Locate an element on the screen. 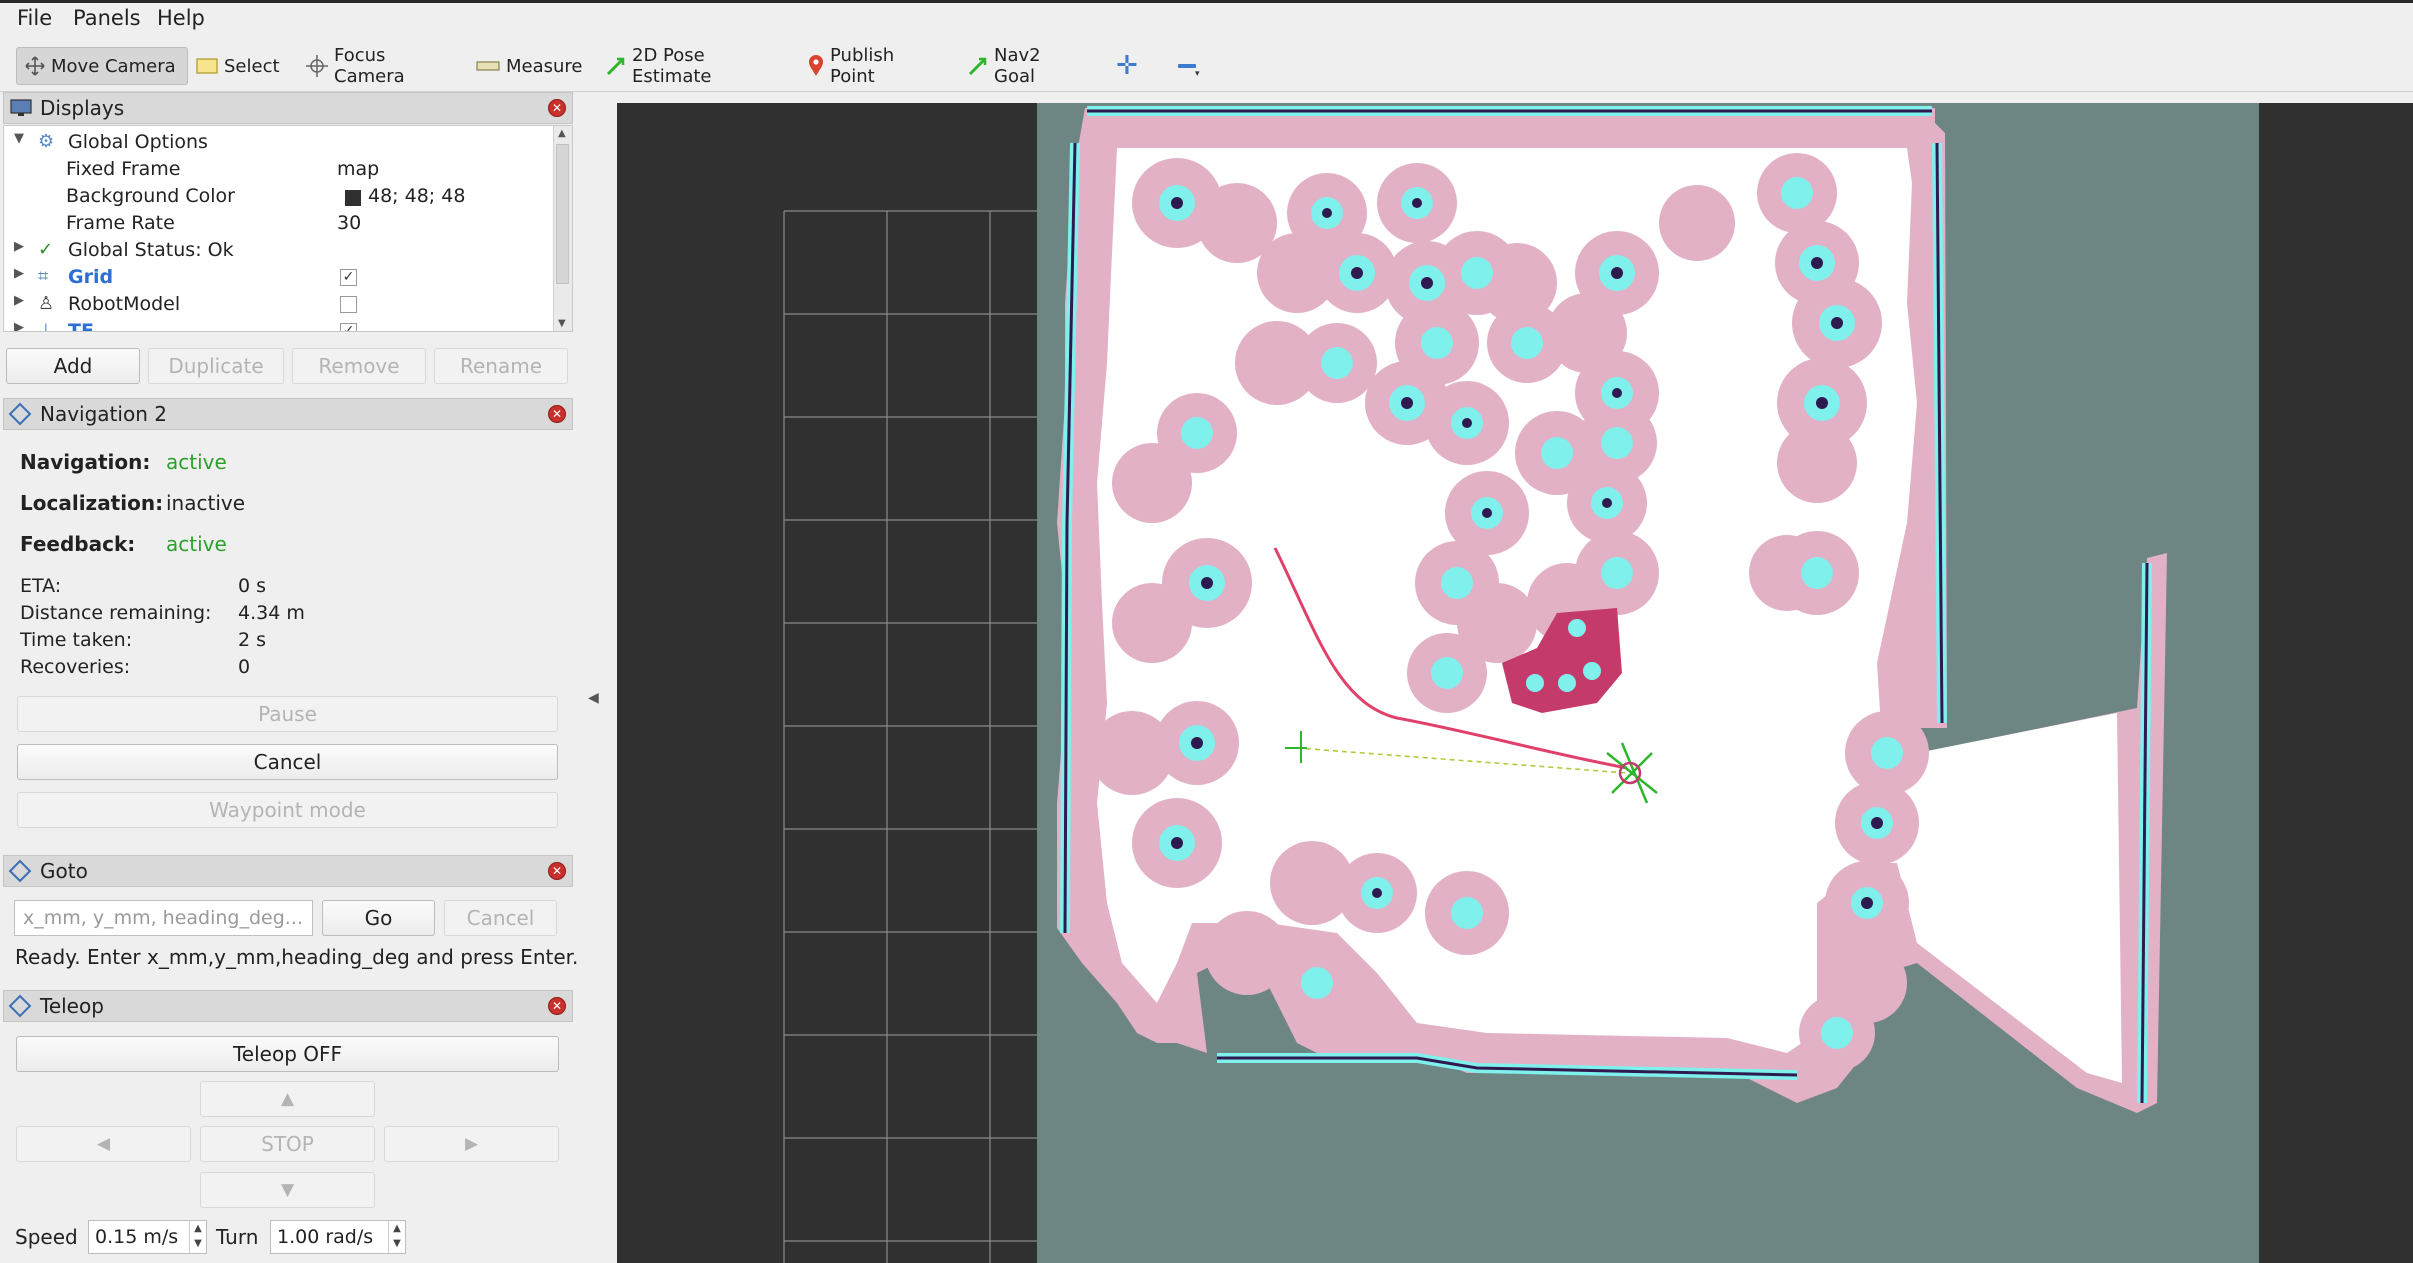  publish-point-tool: Publish Point is located at coordinates (870, 66).